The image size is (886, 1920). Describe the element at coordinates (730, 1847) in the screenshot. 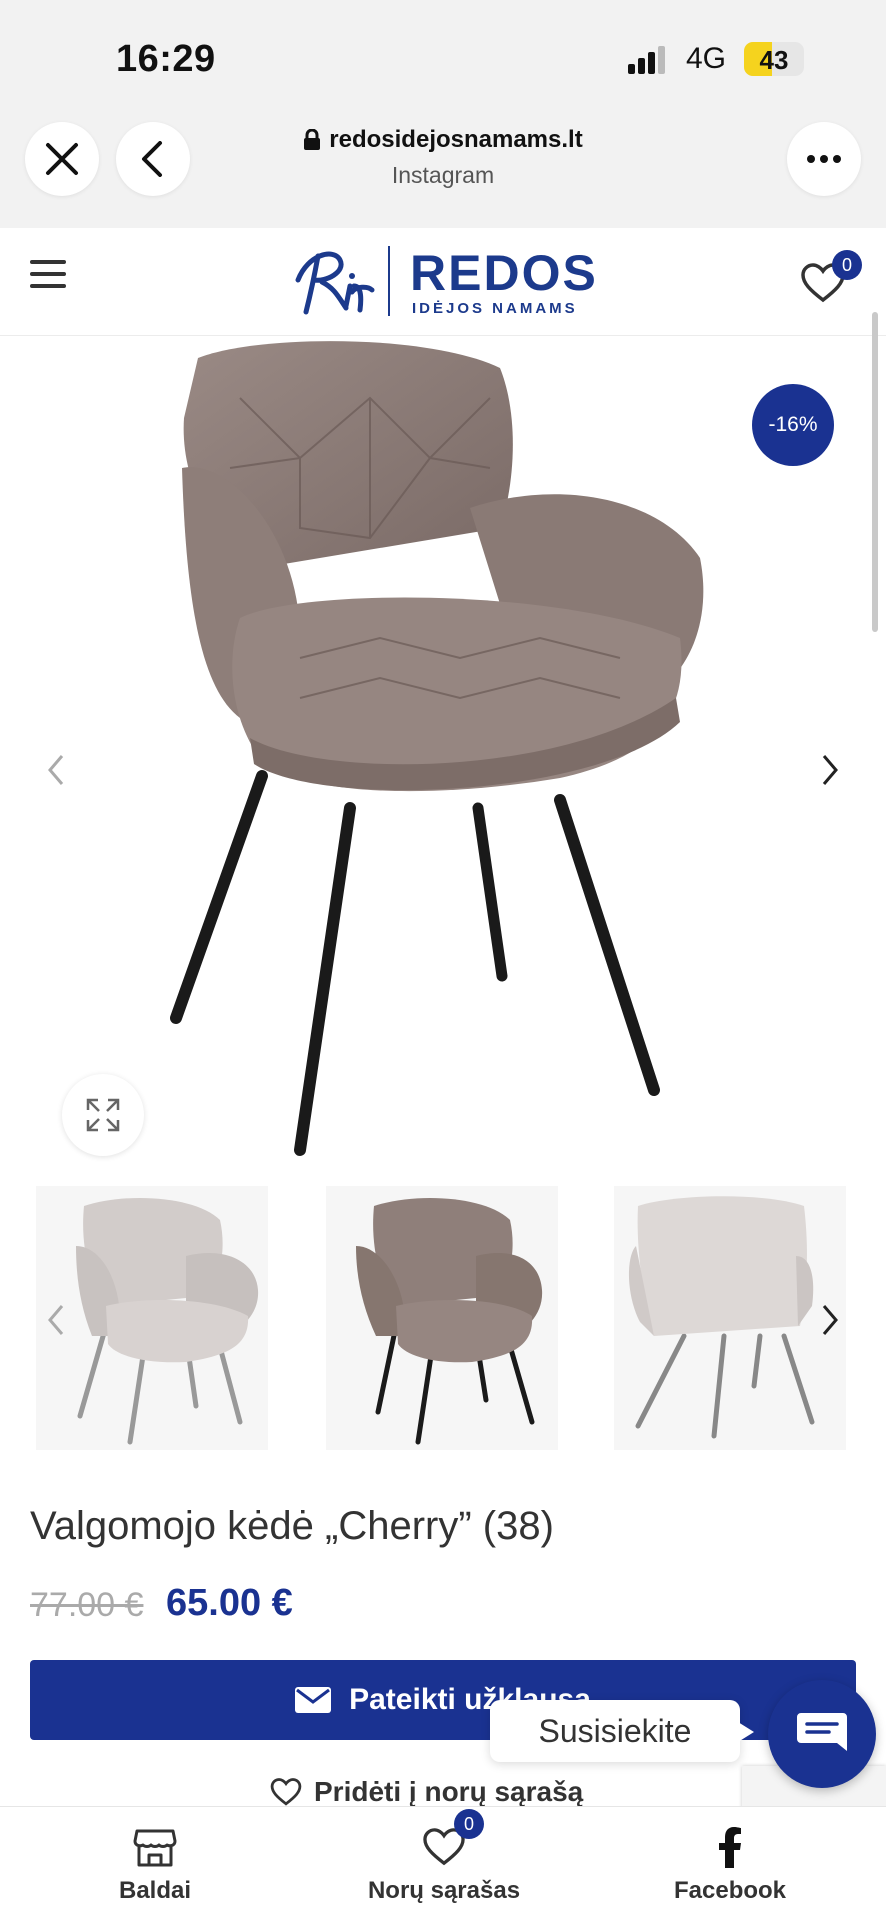

I see `facebook-icon` at that location.